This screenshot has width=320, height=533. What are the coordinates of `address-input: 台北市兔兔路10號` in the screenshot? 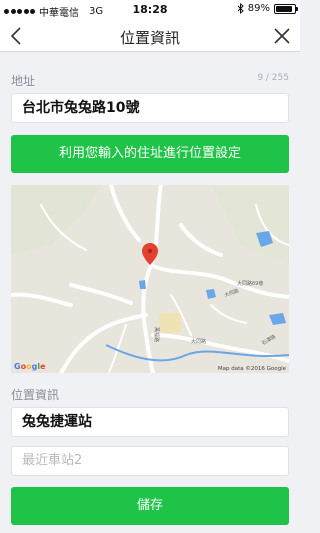 It's located at (150, 108).